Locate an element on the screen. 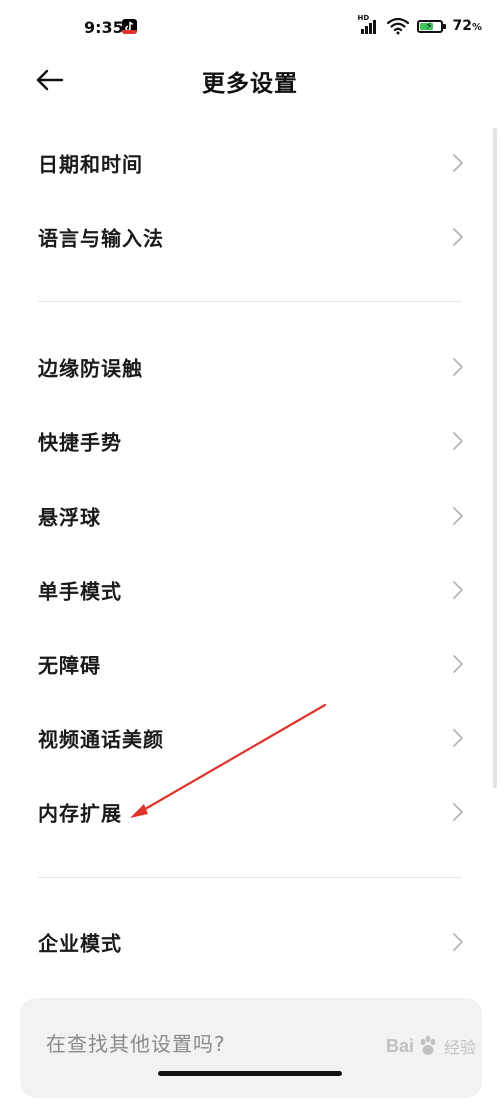  list-item-label: 视频通话美颜 is located at coordinates (101, 739).